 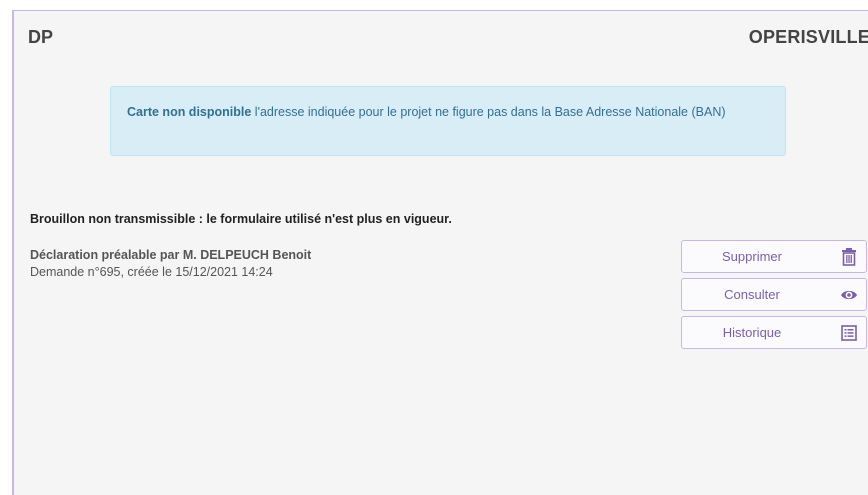 I want to click on list-icon, so click(x=849, y=333).